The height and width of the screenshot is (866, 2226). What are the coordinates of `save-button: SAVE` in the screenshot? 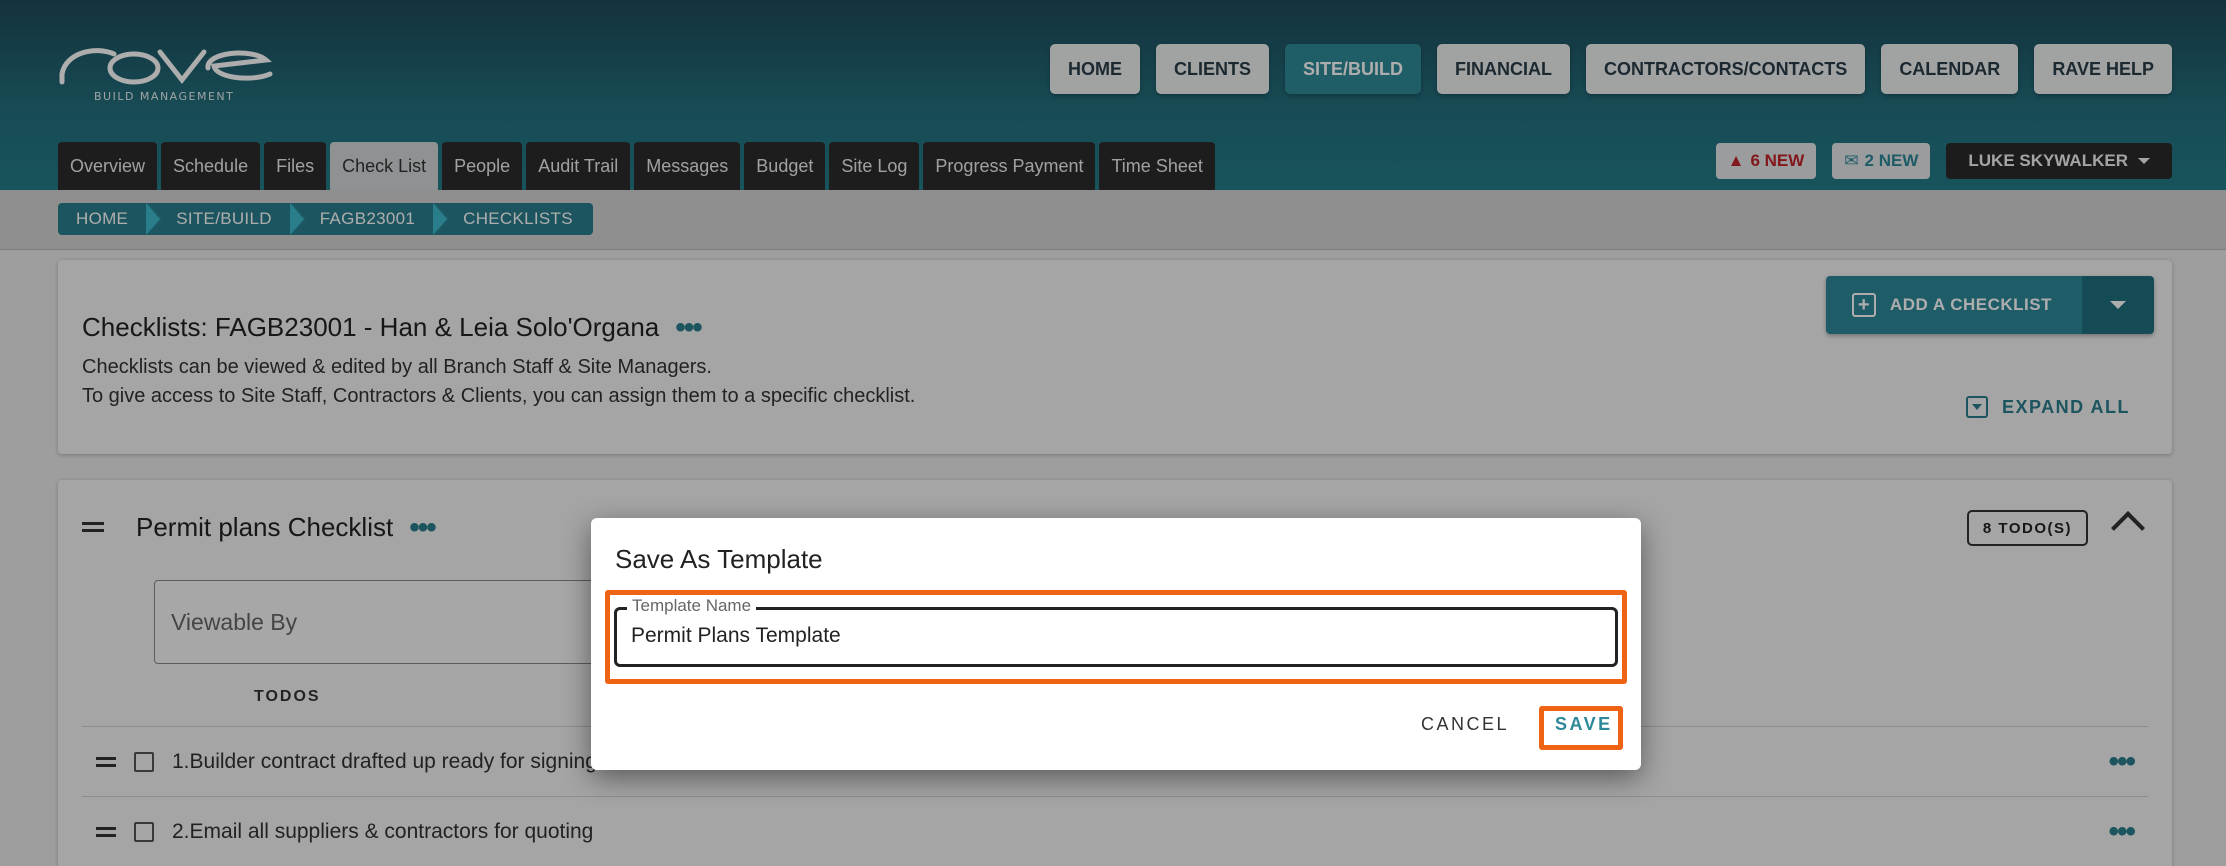 It's located at (1584, 724).